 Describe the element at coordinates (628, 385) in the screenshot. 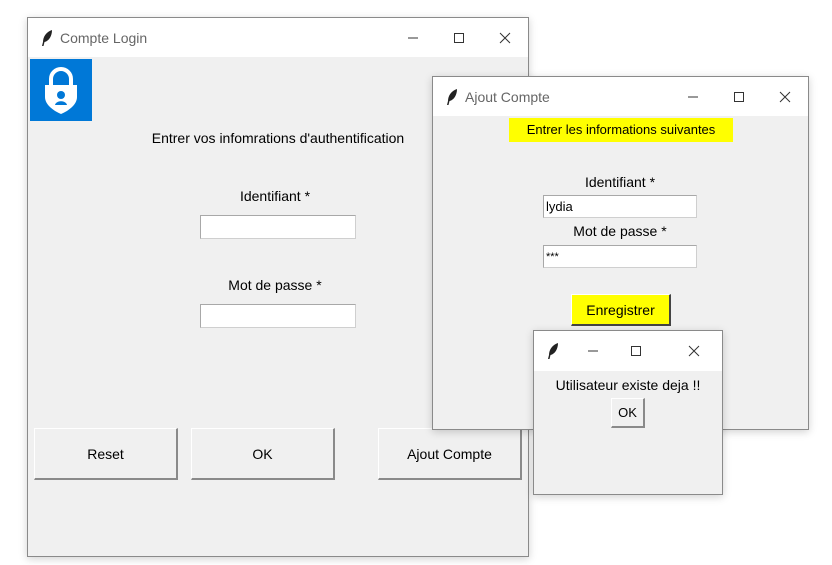

I see `alert-message: Utilisateur existe deja !!` at that location.